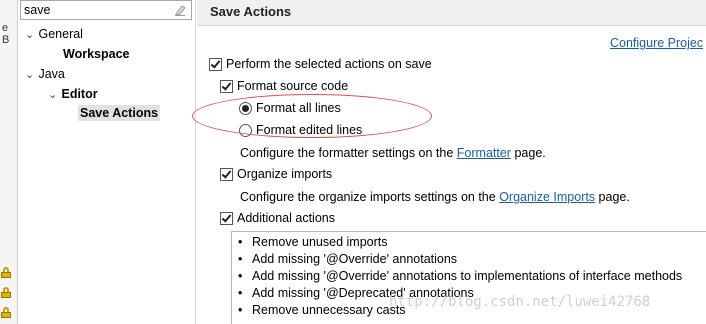  What do you see at coordinates (285, 174) in the screenshot?
I see `organize-imports-label: Organize imports` at bounding box center [285, 174].